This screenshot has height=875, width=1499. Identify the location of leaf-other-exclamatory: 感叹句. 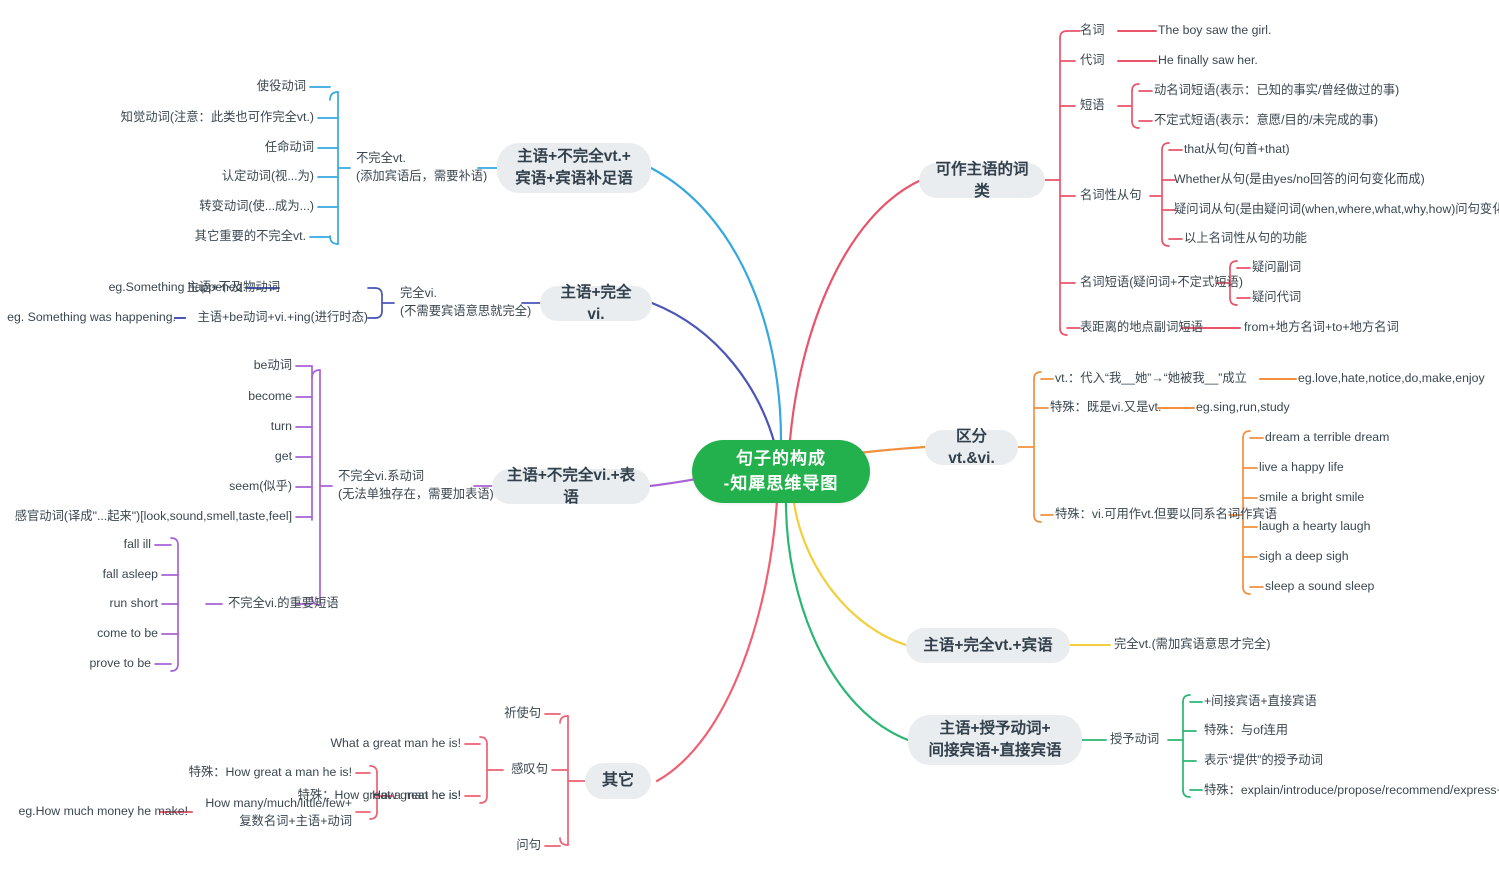
(499, 770).